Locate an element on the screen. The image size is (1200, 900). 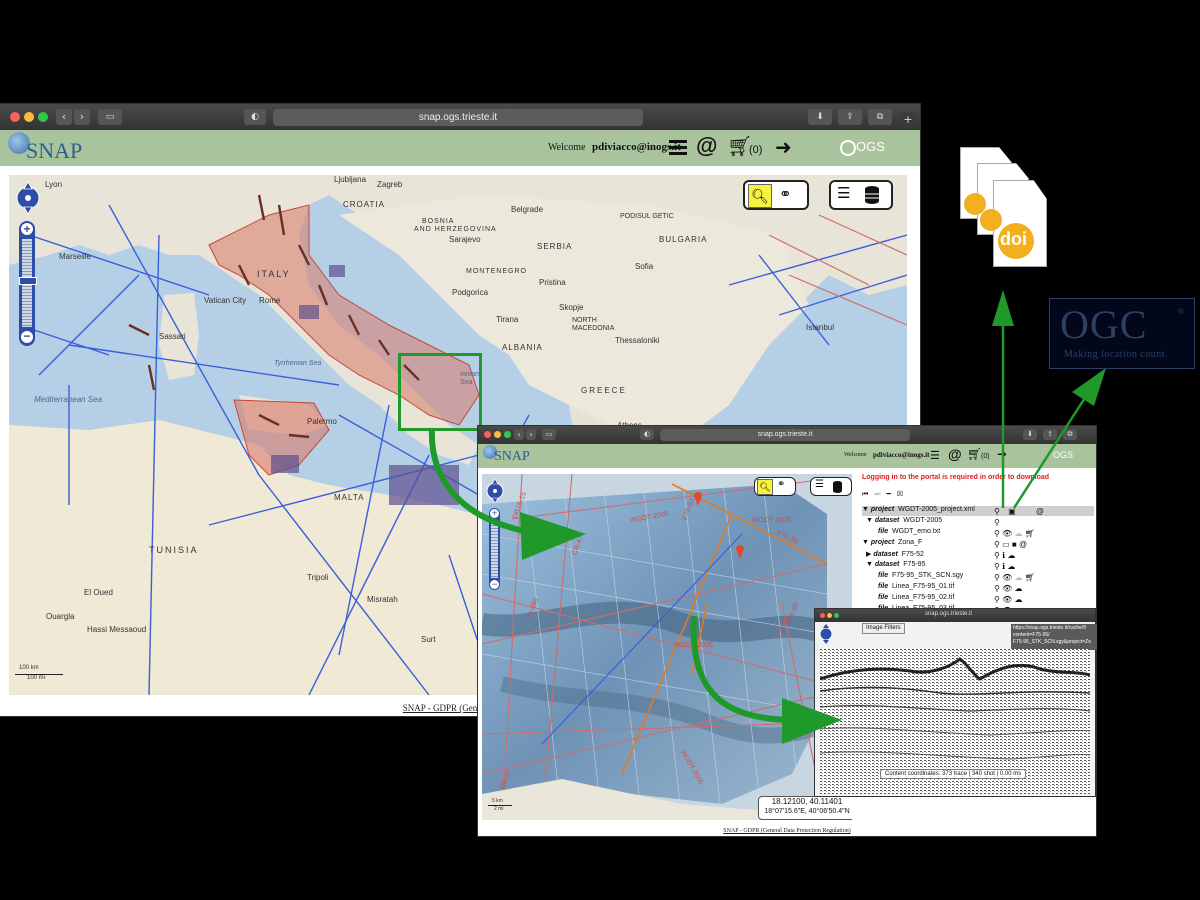
pan-control is located at coordinates (28, 198).